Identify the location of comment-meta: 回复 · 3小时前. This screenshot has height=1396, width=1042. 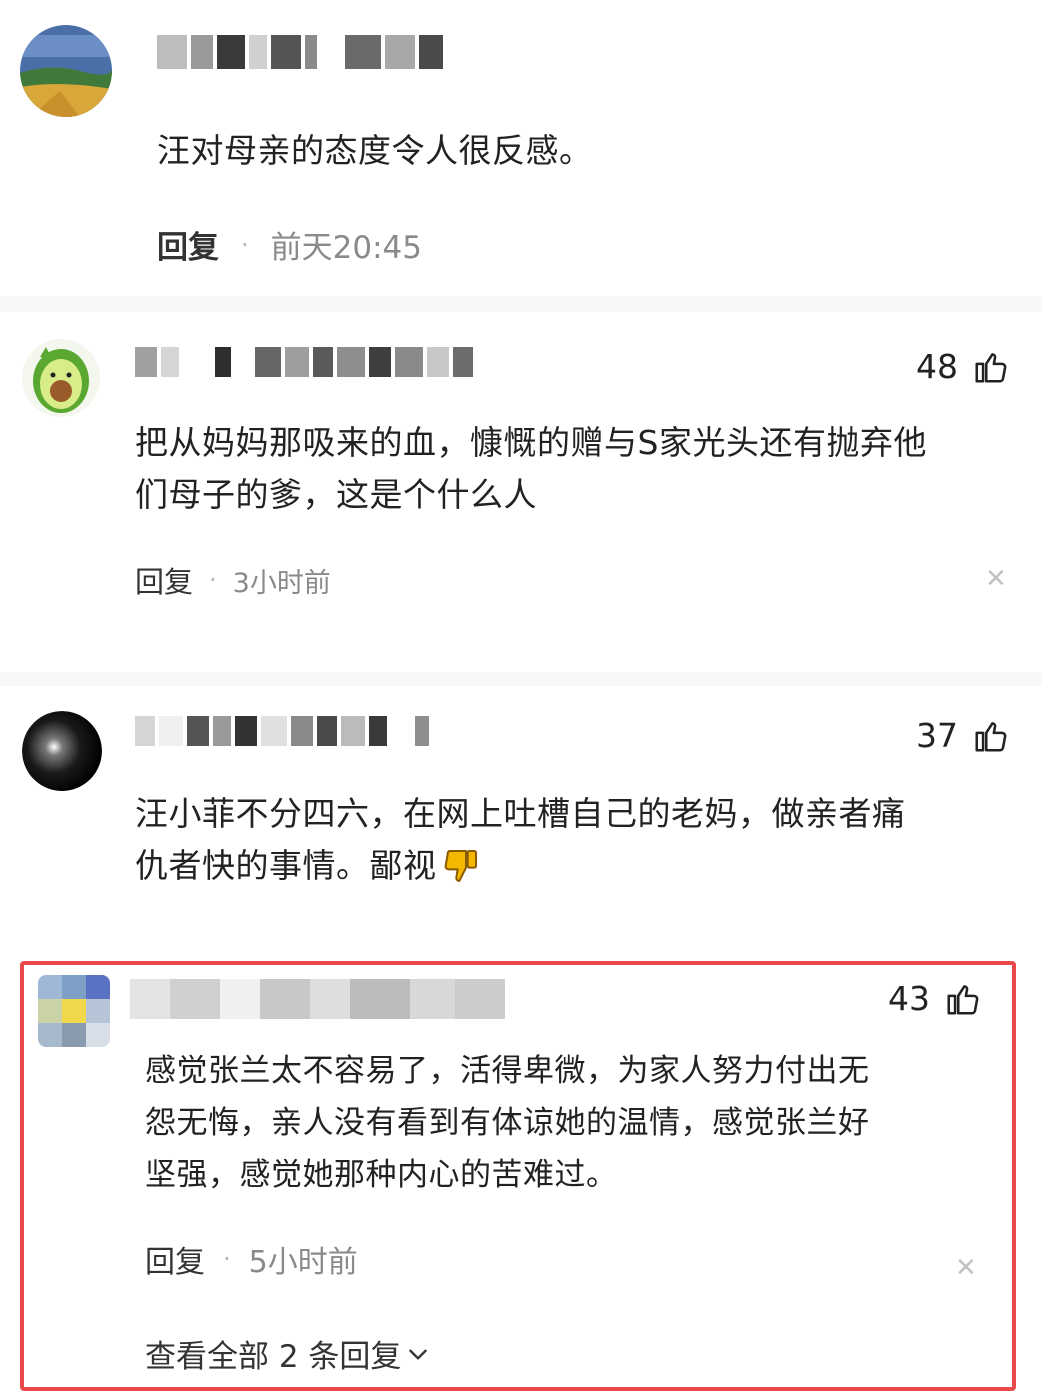
(233, 580).